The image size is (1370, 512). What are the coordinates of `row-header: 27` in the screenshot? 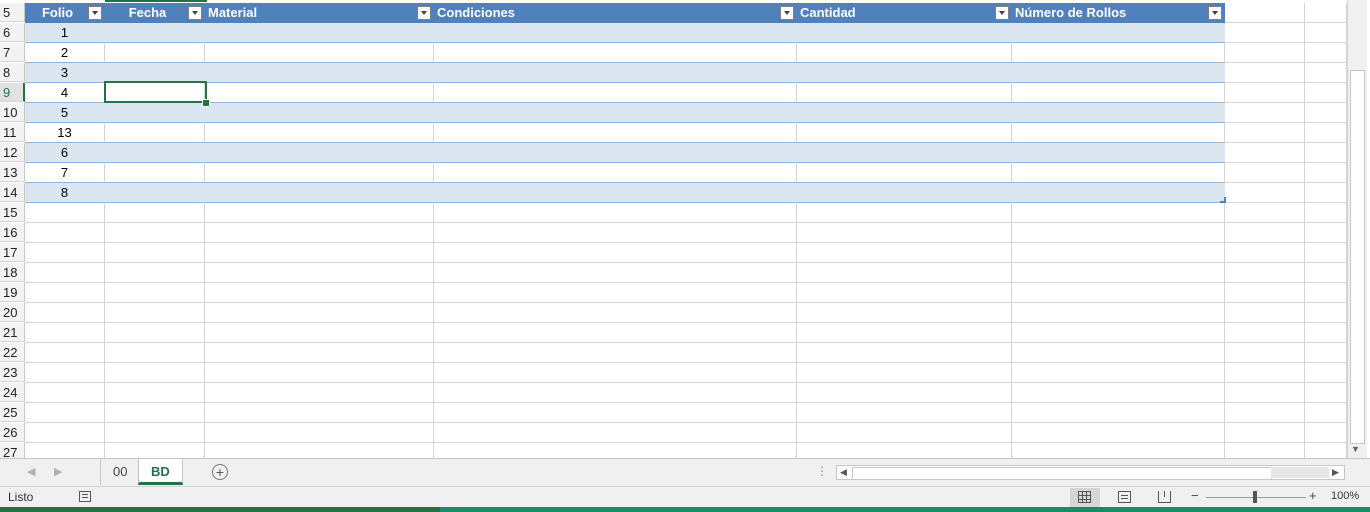 It's located at (12, 450).